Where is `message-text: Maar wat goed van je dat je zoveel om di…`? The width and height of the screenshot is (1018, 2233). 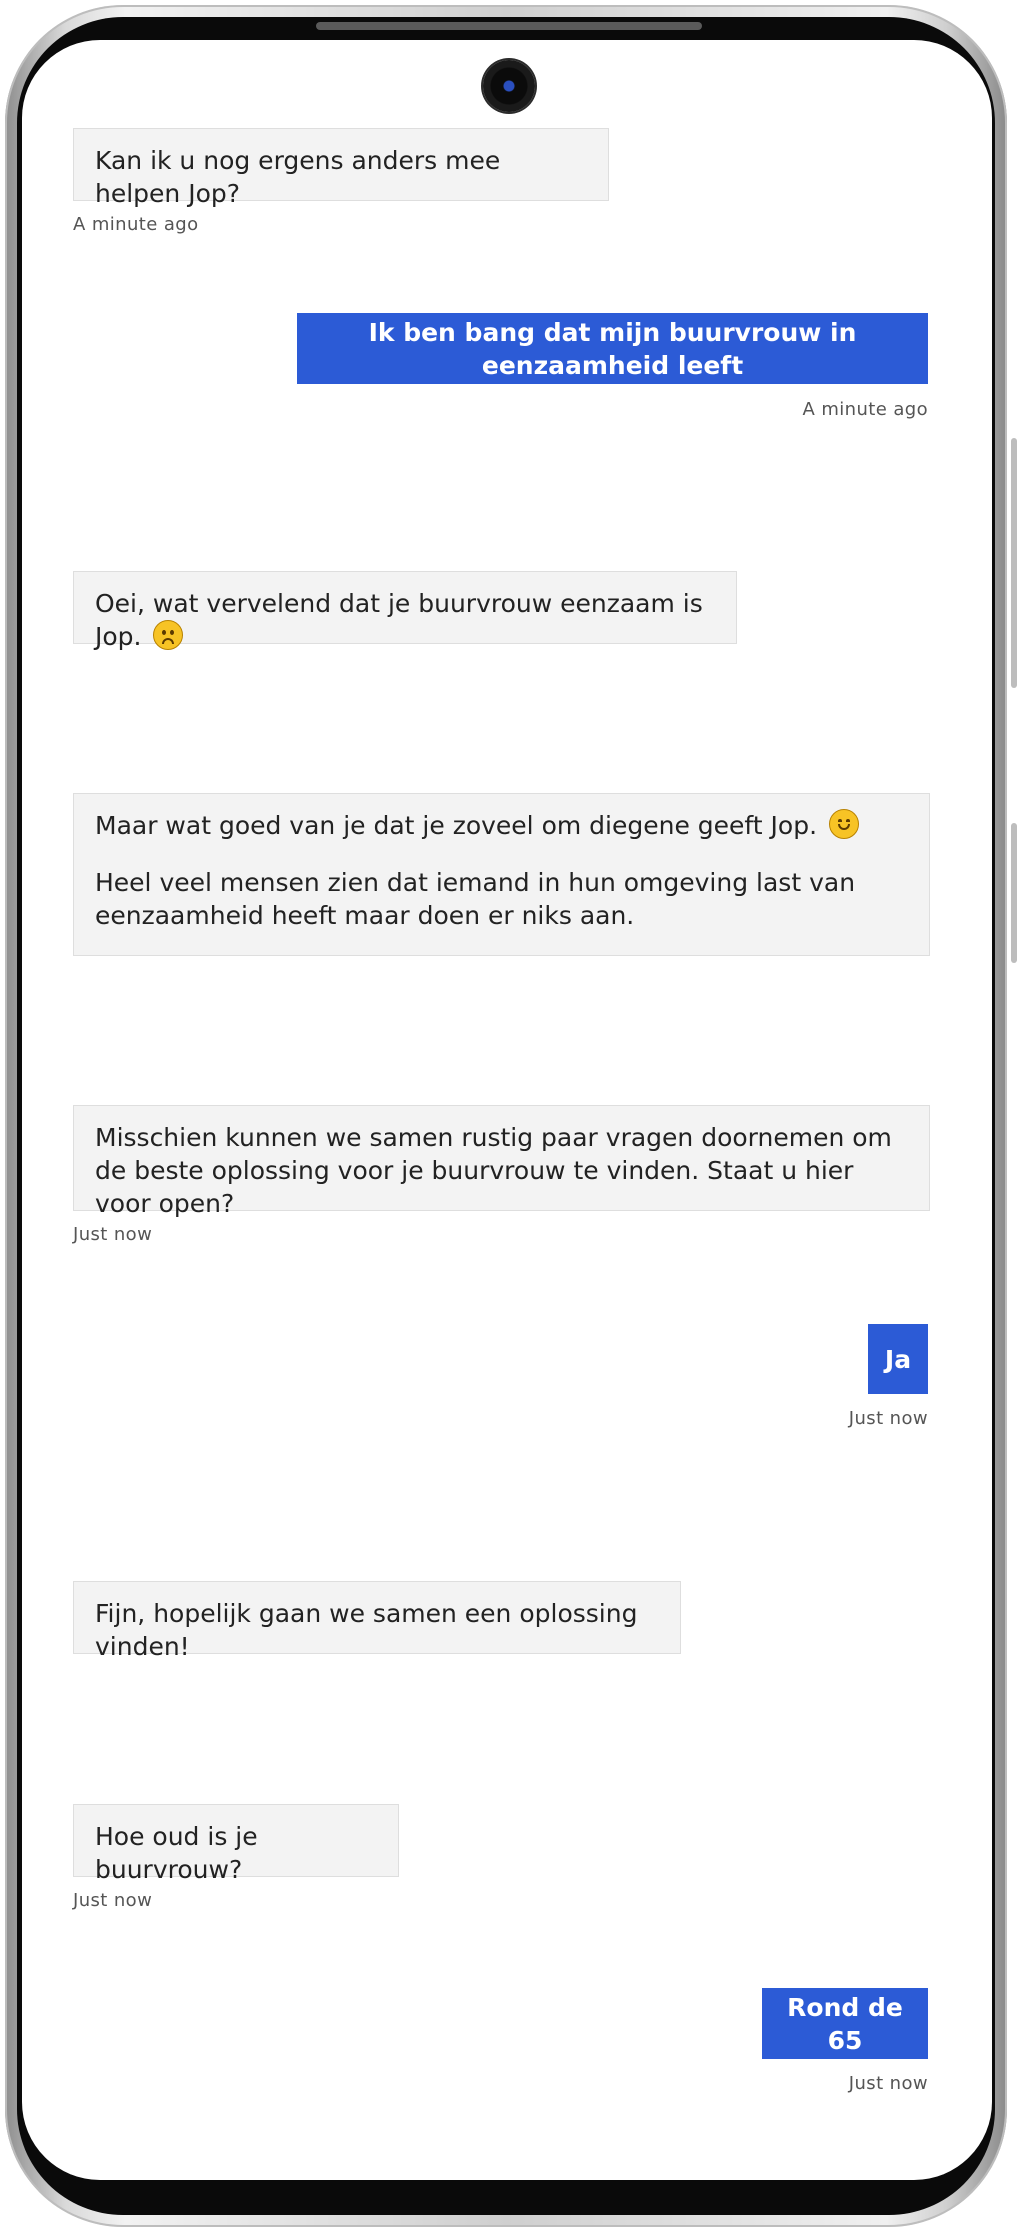 message-text: Maar wat goed van je dat je zoveel om di… is located at coordinates (456, 825).